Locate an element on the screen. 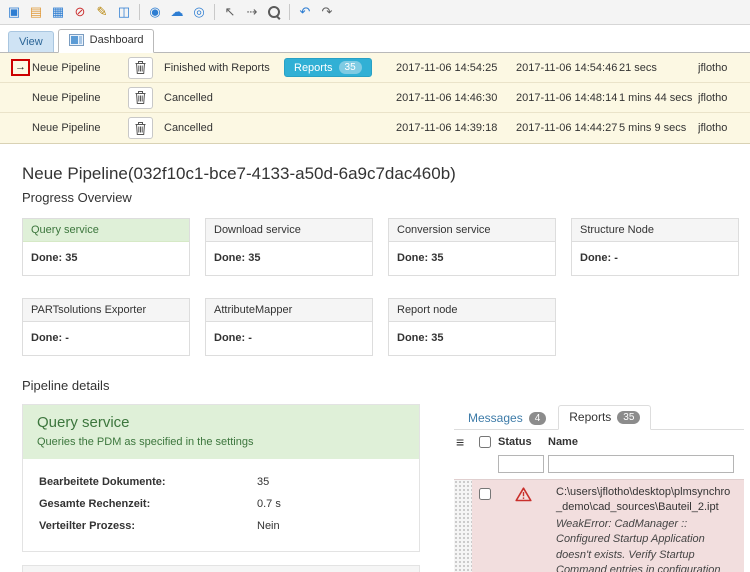 This screenshot has width=750, height=572. tab-messages-label: Messages is located at coordinates (495, 418).